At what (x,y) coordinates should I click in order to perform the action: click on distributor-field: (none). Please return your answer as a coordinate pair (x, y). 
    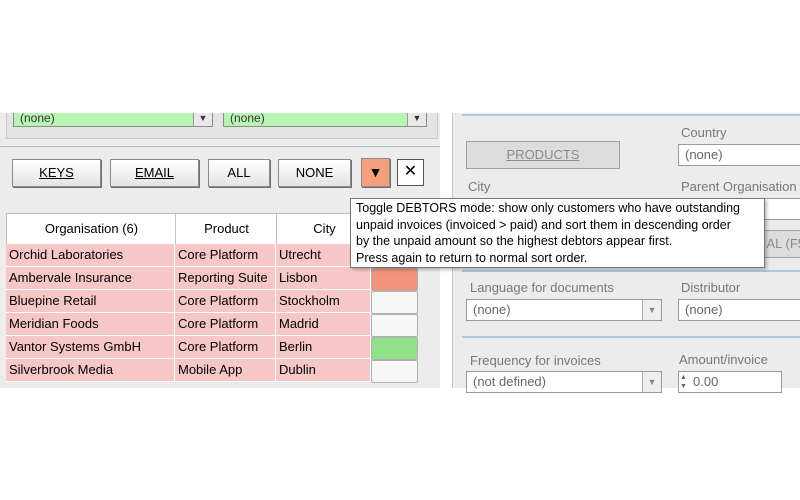
    Looking at the image, I should click on (739, 310).